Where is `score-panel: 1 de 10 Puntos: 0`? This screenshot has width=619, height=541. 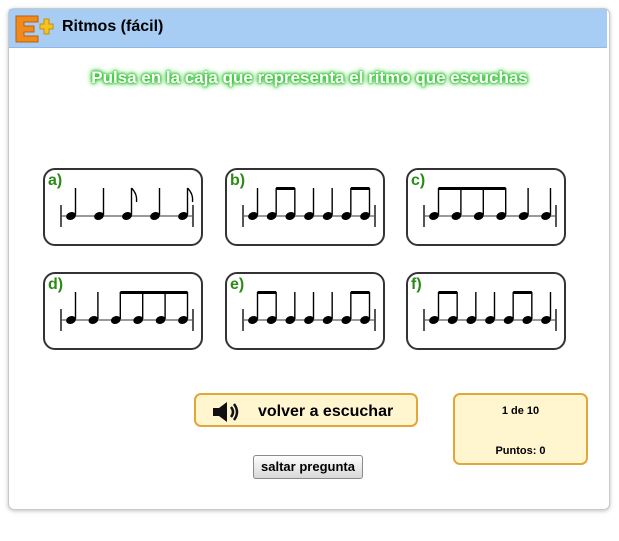 score-panel: 1 de 10 Puntos: 0 is located at coordinates (520, 429).